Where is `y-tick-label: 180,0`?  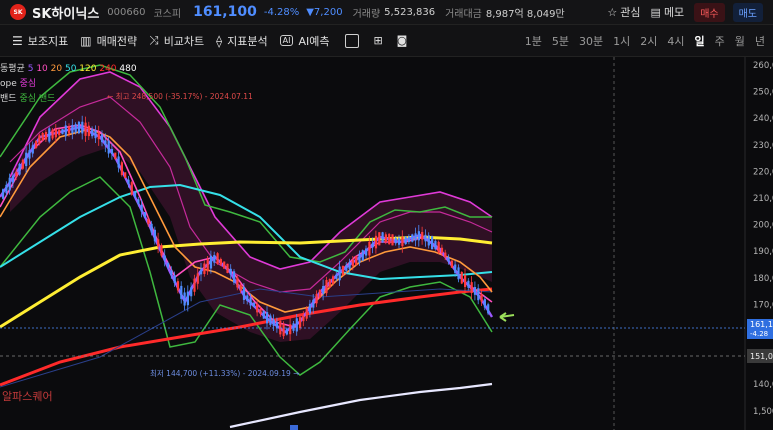 y-tick-label: 180,0 is located at coordinates (763, 279).